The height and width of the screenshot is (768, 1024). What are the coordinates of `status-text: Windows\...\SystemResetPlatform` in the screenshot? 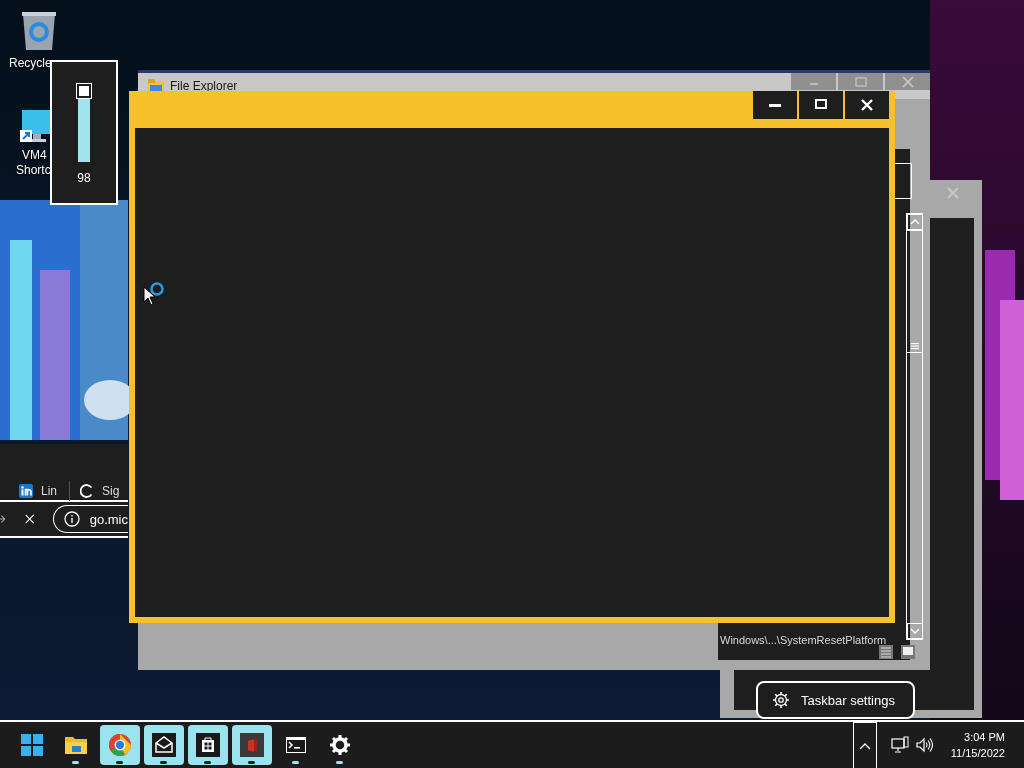 It's located at (803, 640).